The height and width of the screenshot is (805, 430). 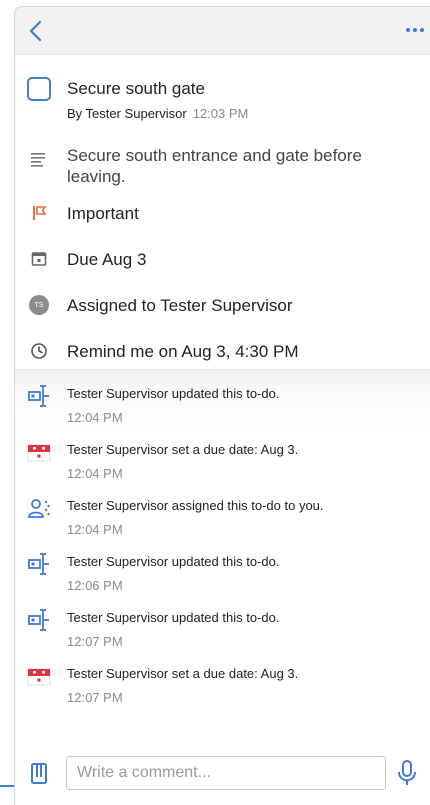 I want to click on comment-composer, so click(x=222, y=776).